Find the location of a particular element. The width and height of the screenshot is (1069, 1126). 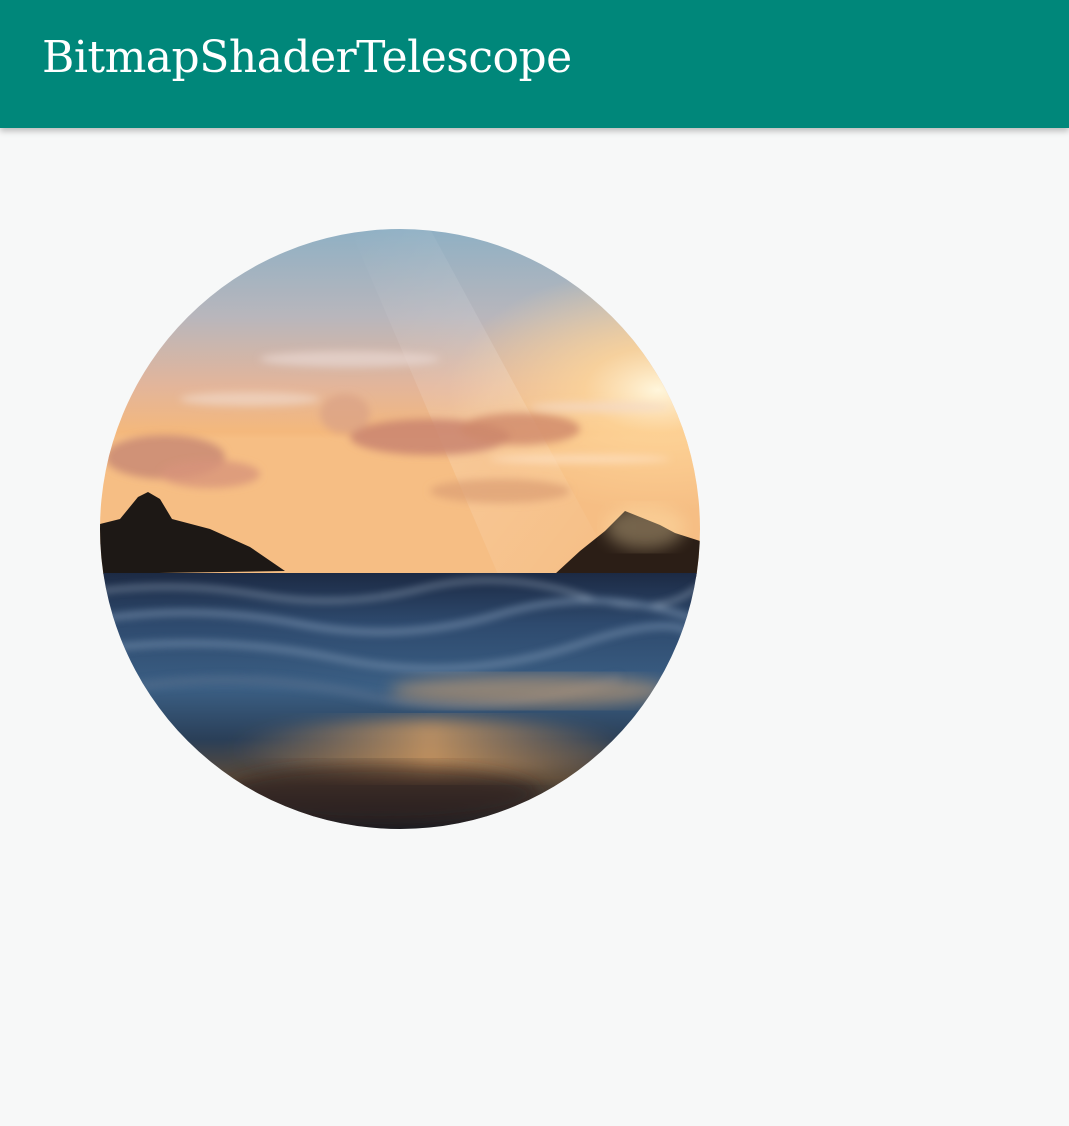

app-title: BitmapShaderTelescope is located at coordinates (307, 57).